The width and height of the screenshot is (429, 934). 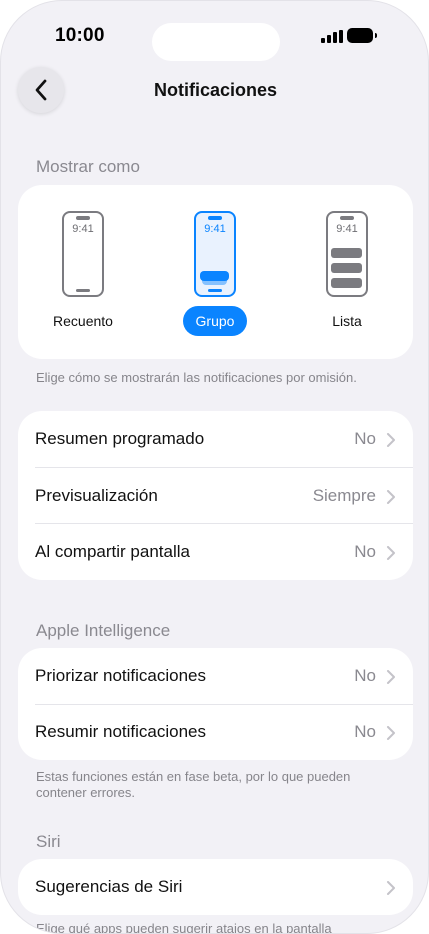 I want to click on dynamic-island, so click(x=216, y=42).